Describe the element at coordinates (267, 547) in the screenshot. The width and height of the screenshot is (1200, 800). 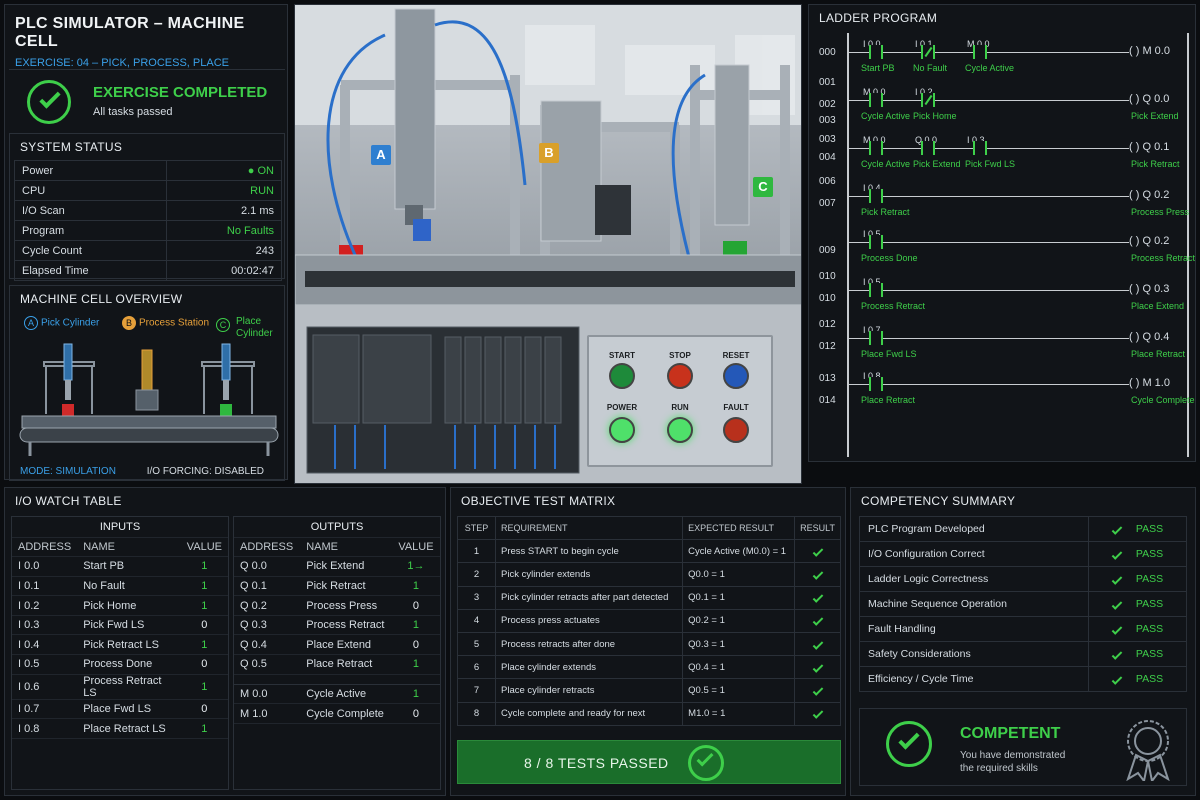
I see `col-address: ADDRESS` at that location.